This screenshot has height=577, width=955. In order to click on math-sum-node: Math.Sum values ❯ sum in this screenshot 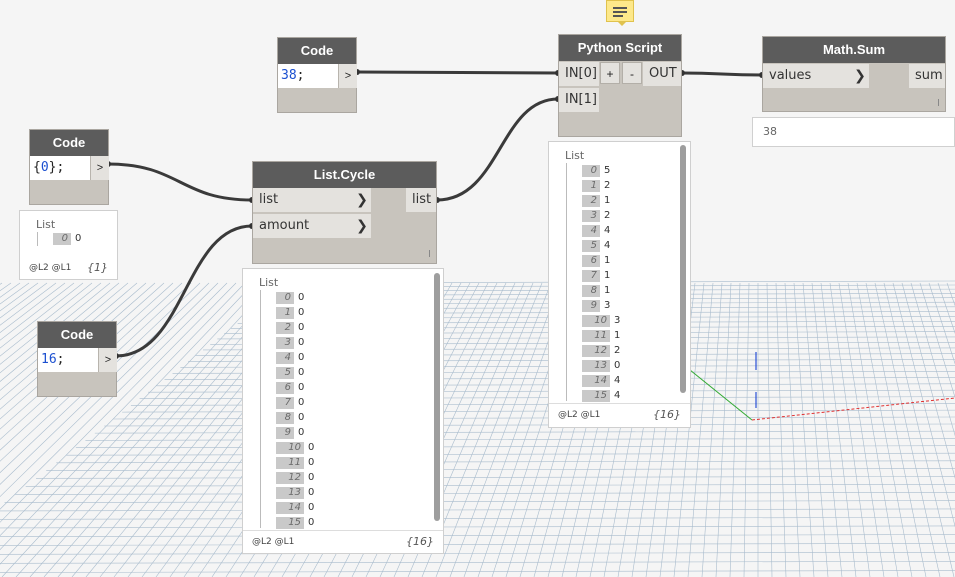, I will do `click(854, 74)`.